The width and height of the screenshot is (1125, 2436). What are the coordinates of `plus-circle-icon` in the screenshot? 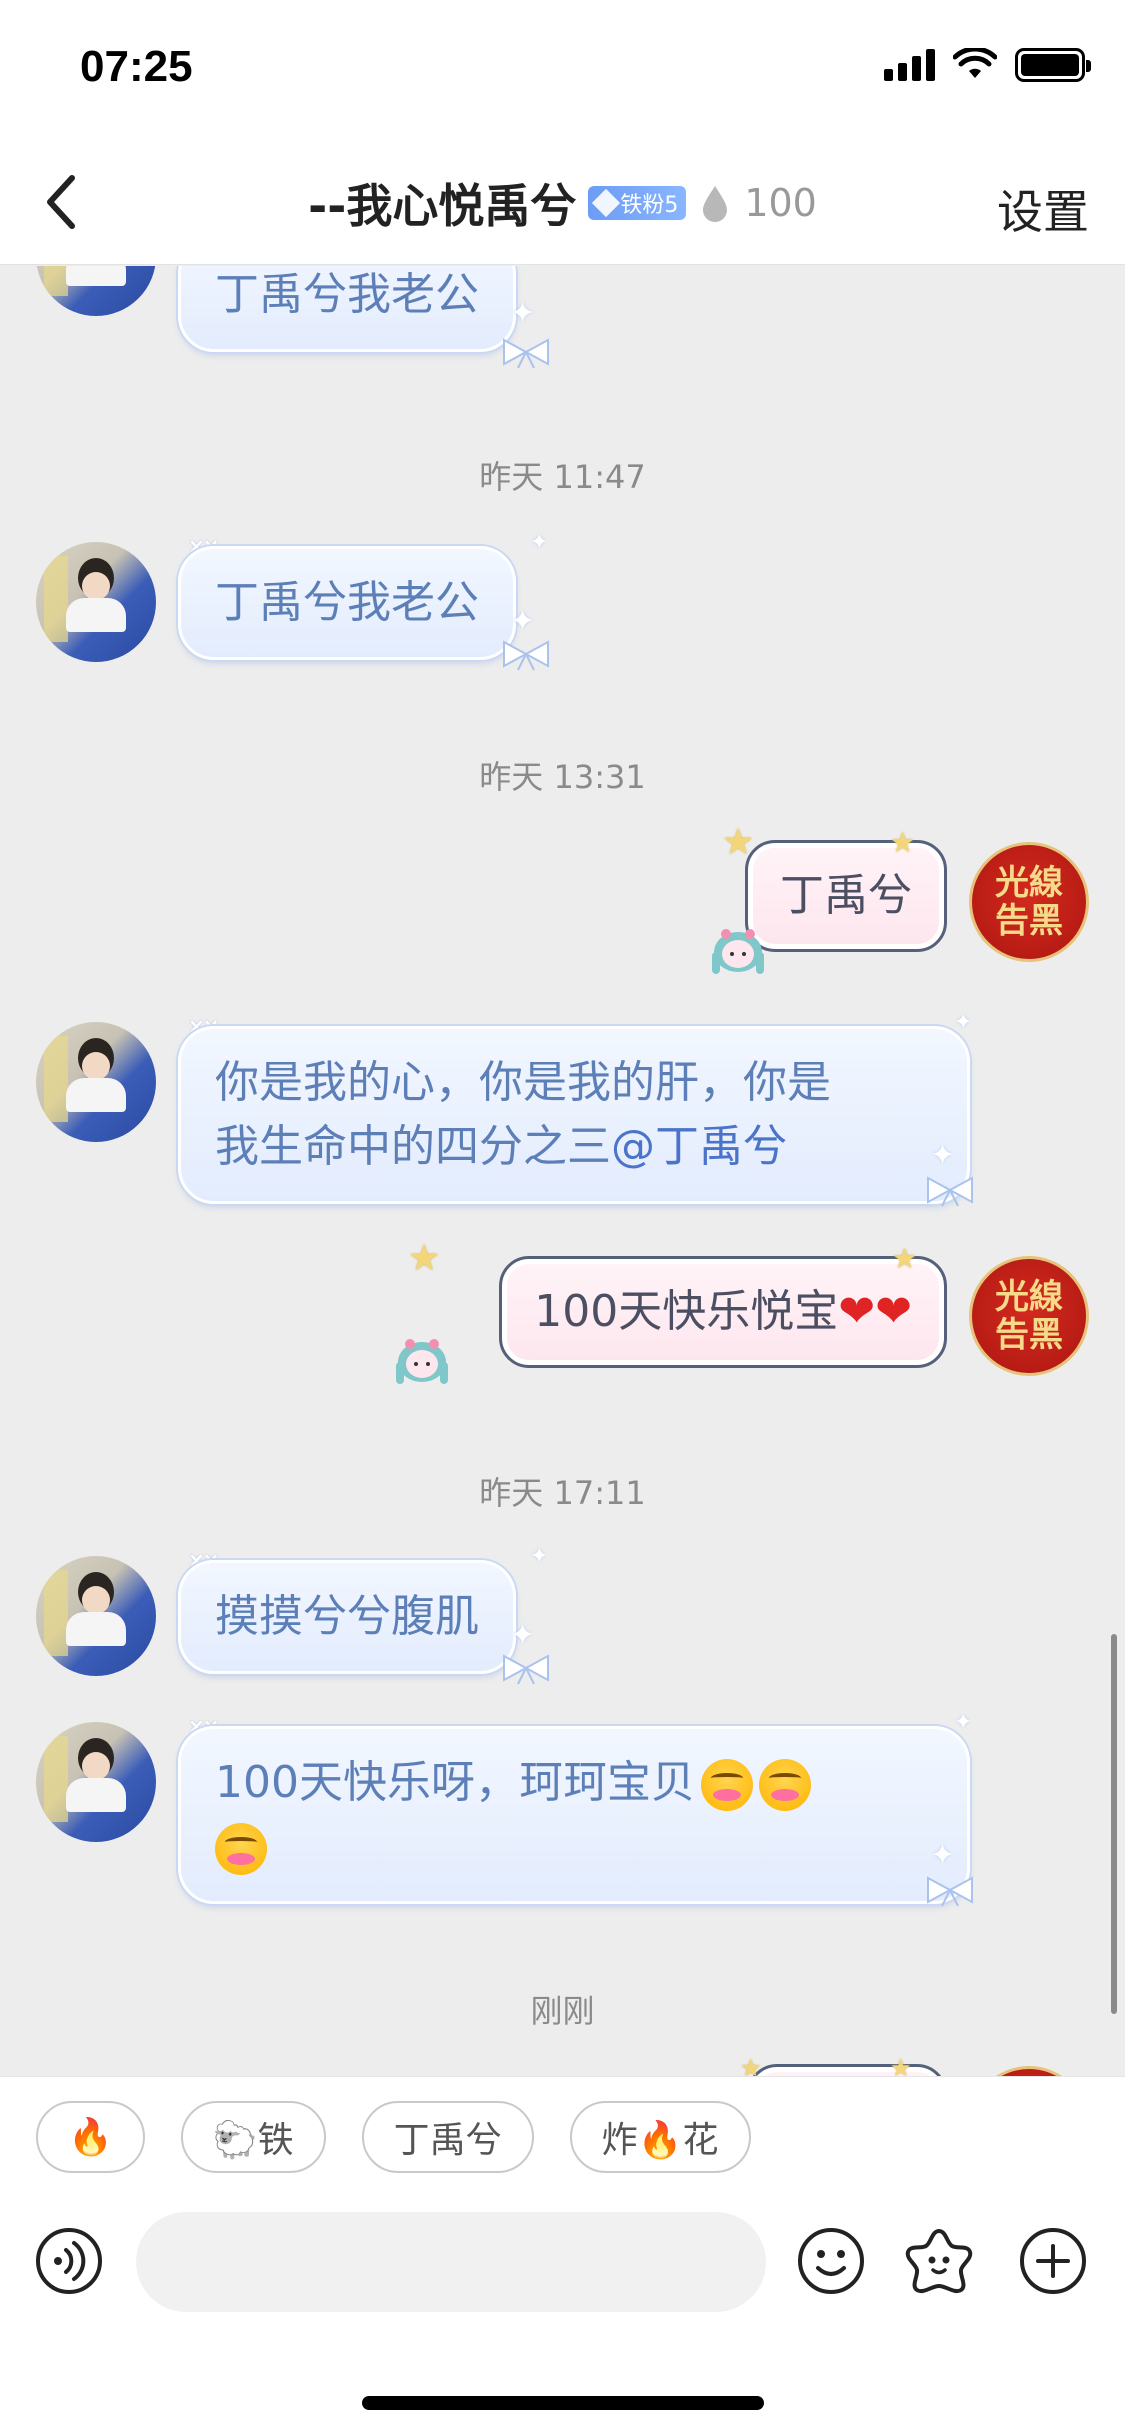 It's located at (1053, 2261).